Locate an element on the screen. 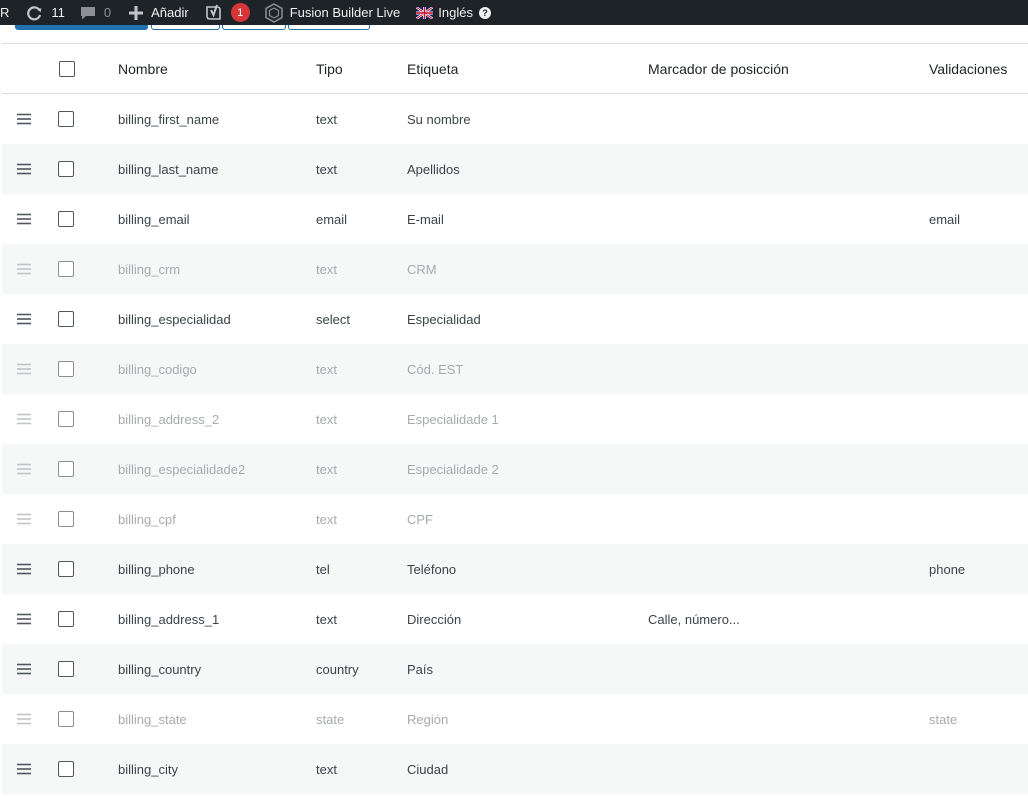 This screenshot has height=797, width=1028. language-label: Inglés is located at coordinates (455, 12).